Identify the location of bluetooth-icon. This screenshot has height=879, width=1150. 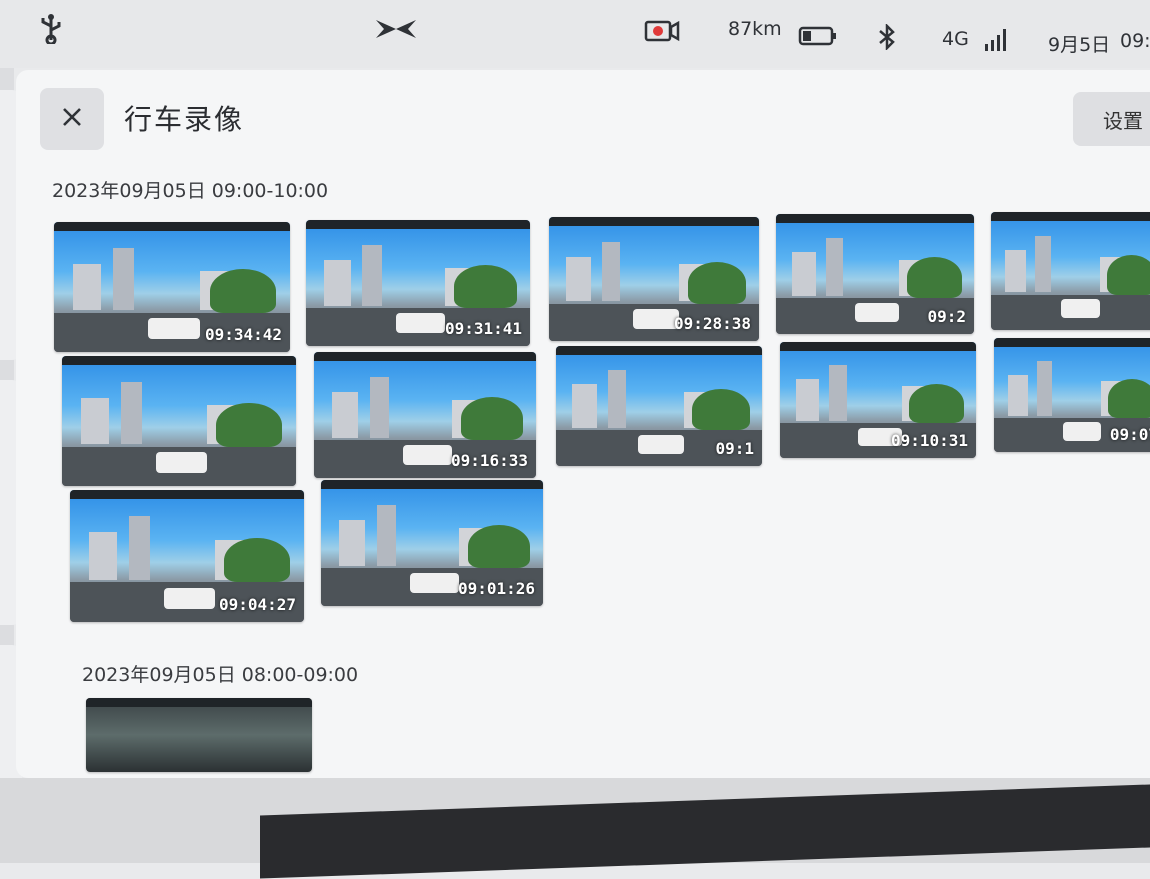
(887, 37).